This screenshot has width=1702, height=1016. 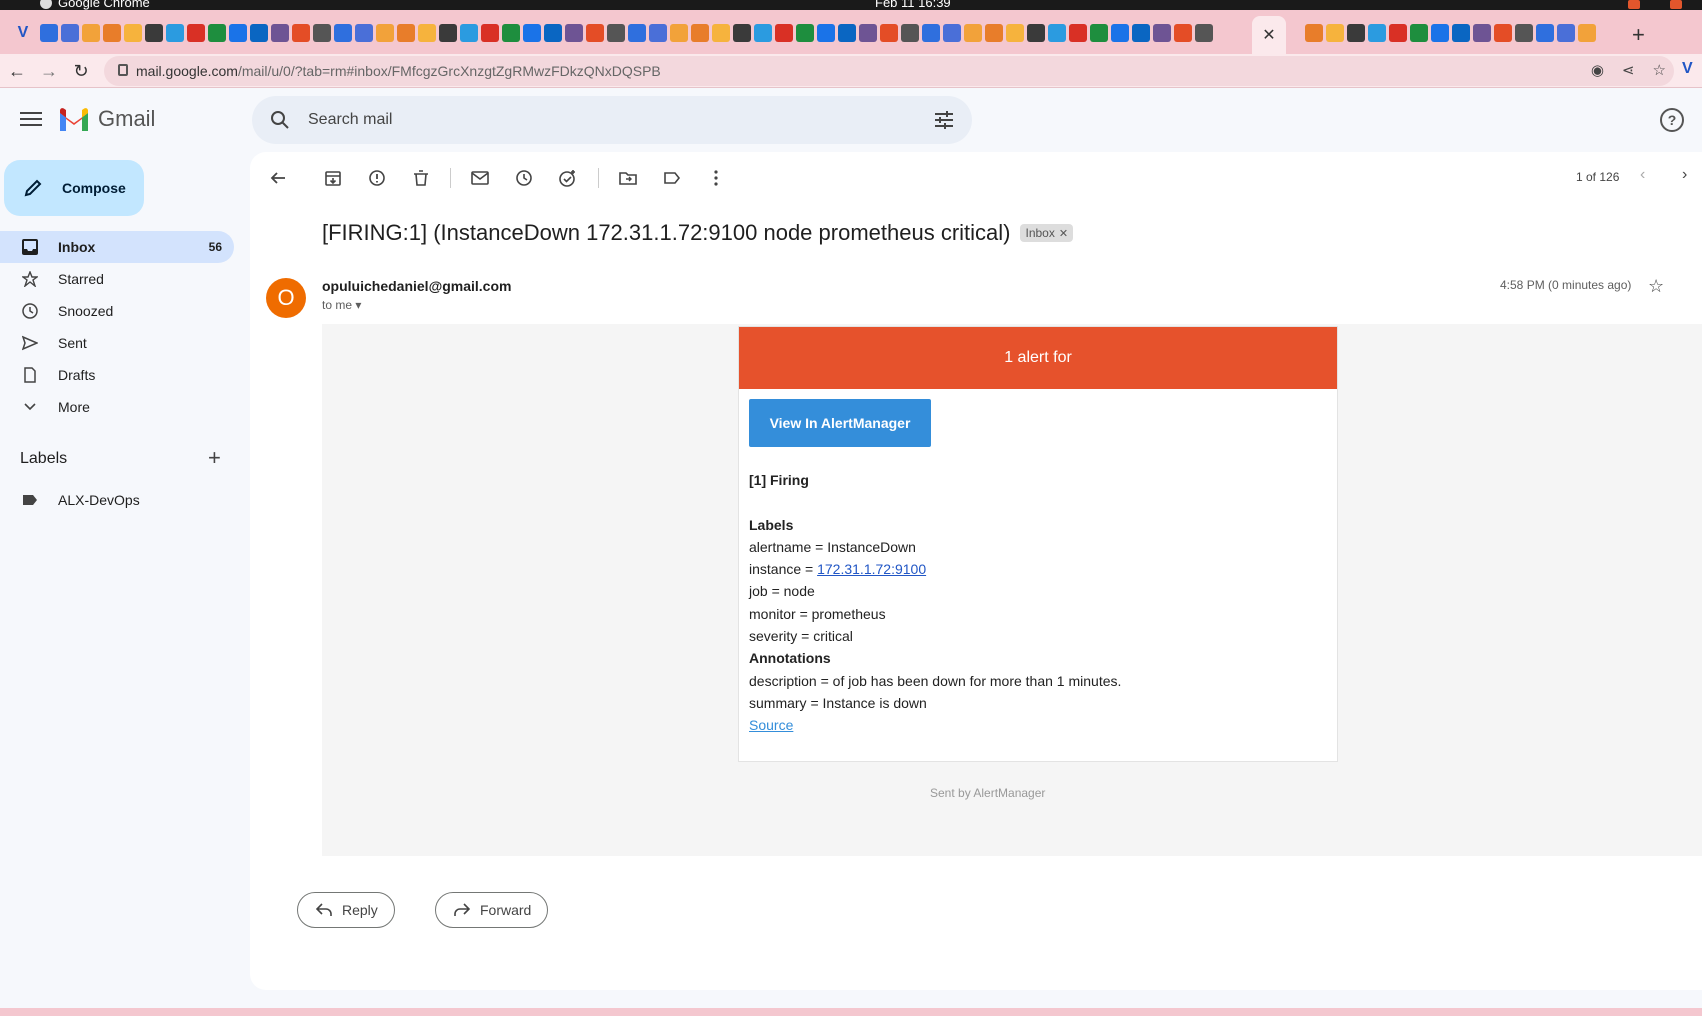 I want to click on sidebar-item-more: More, so click(x=117, y=407).